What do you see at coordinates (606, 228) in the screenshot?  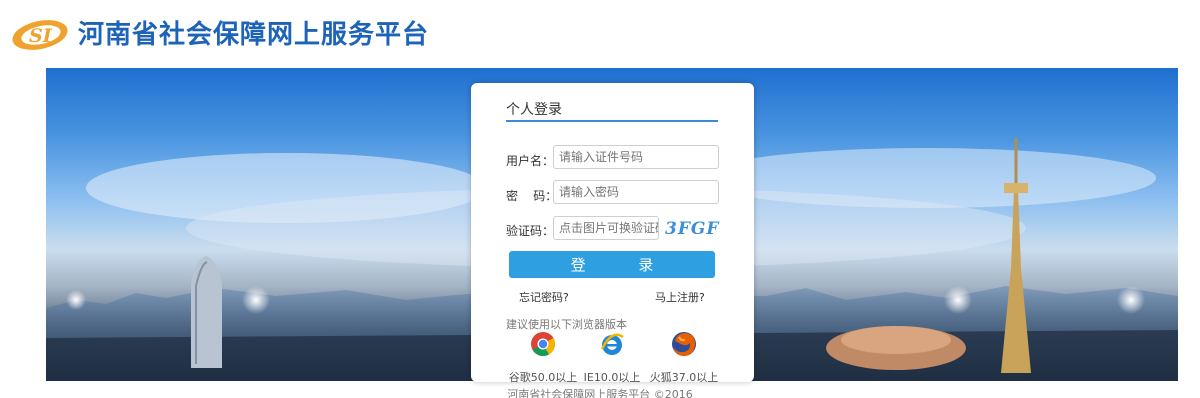 I see `captcha-input` at bounding box center [606, 228].